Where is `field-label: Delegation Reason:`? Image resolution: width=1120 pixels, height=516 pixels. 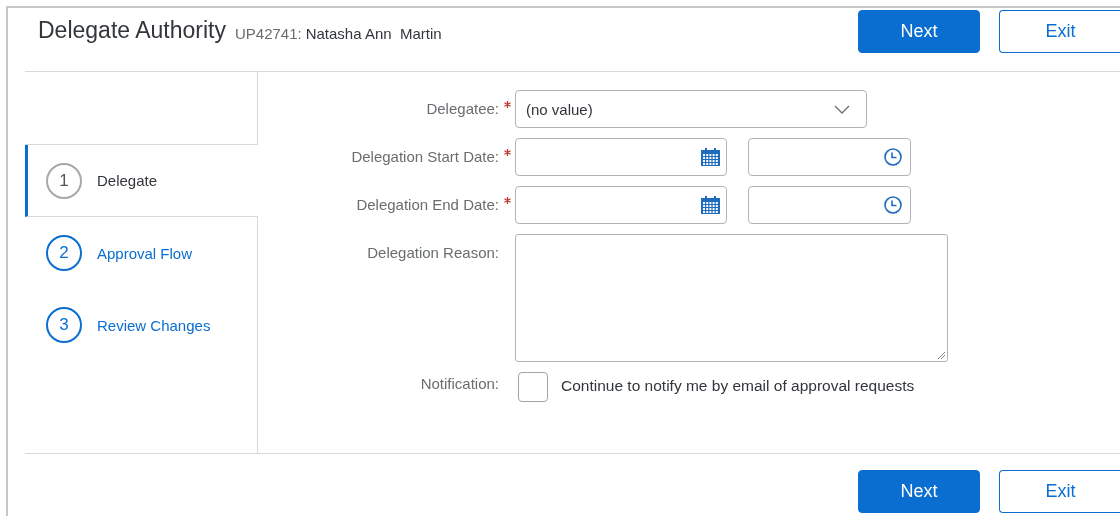 field-label: Delegation Reason: is located at coordinates (433, 252).